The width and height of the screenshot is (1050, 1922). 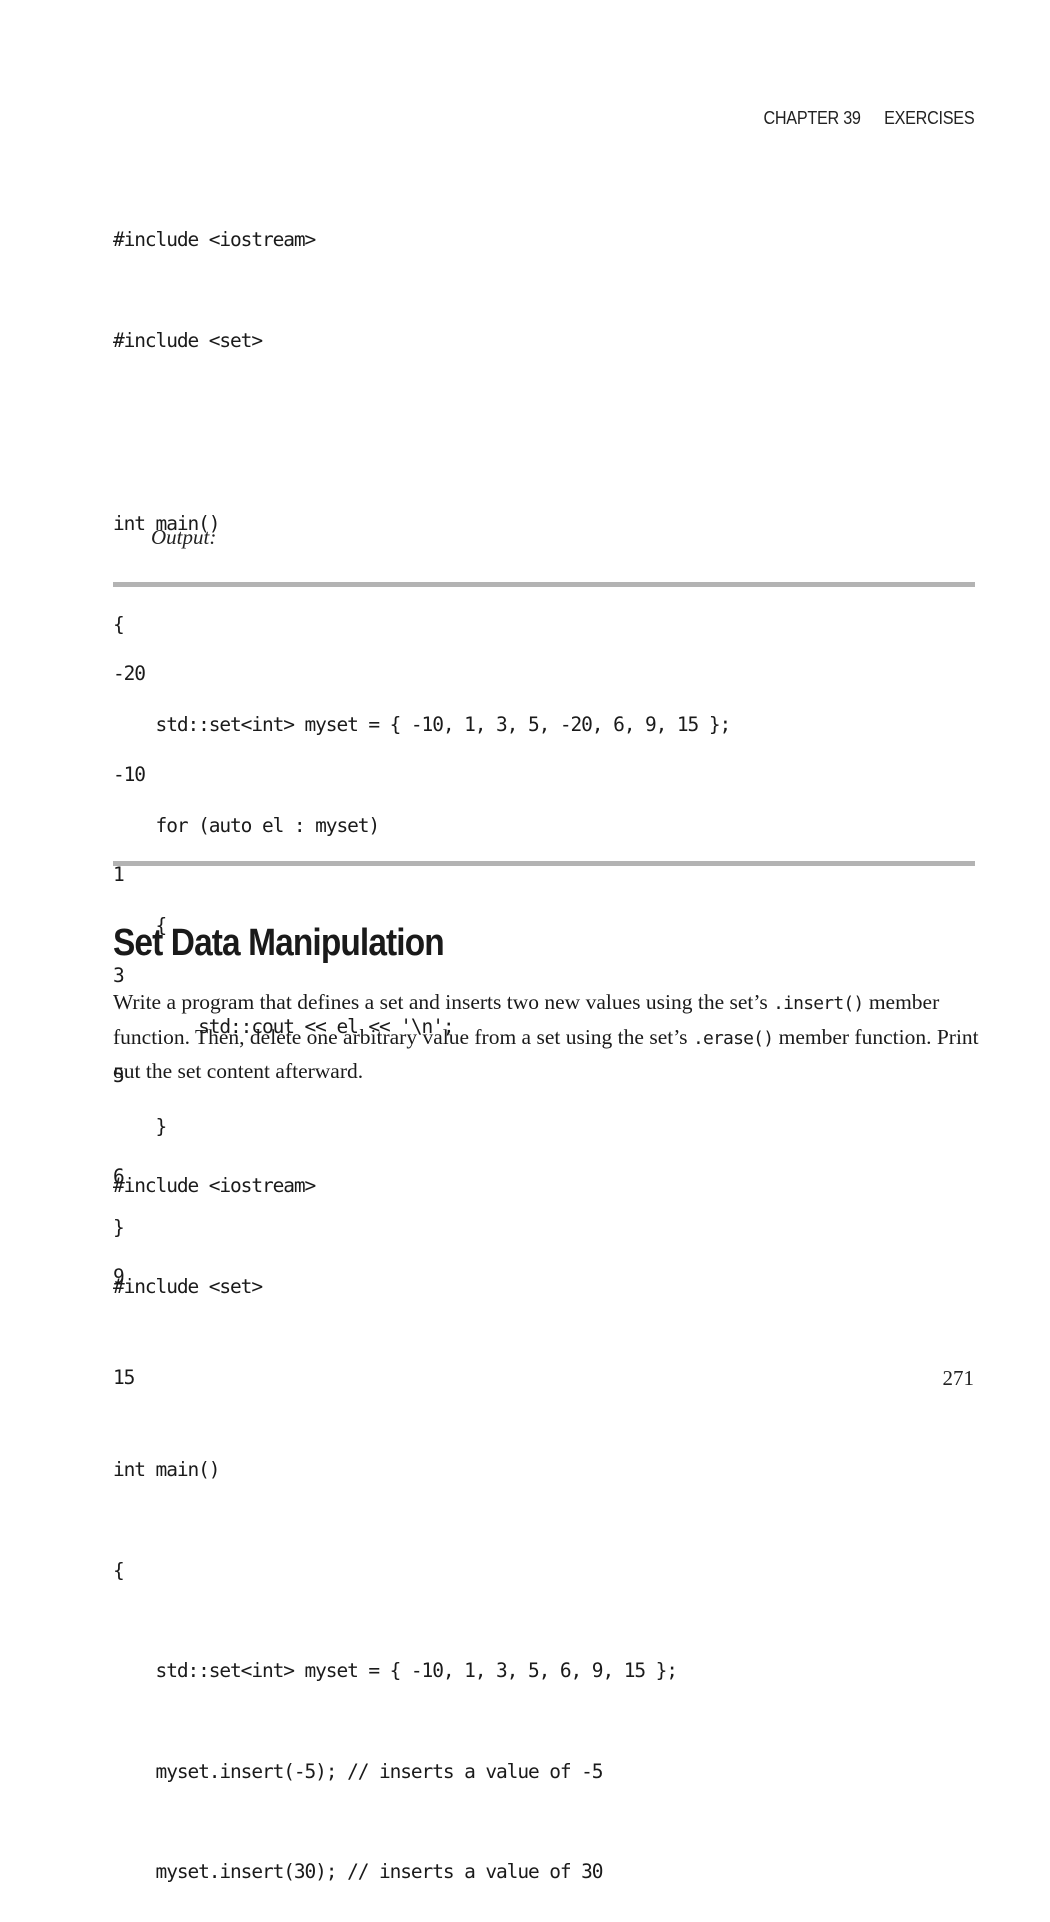 I want to click on section-title: Set Data Manipulation, so click(x=279, y=943).